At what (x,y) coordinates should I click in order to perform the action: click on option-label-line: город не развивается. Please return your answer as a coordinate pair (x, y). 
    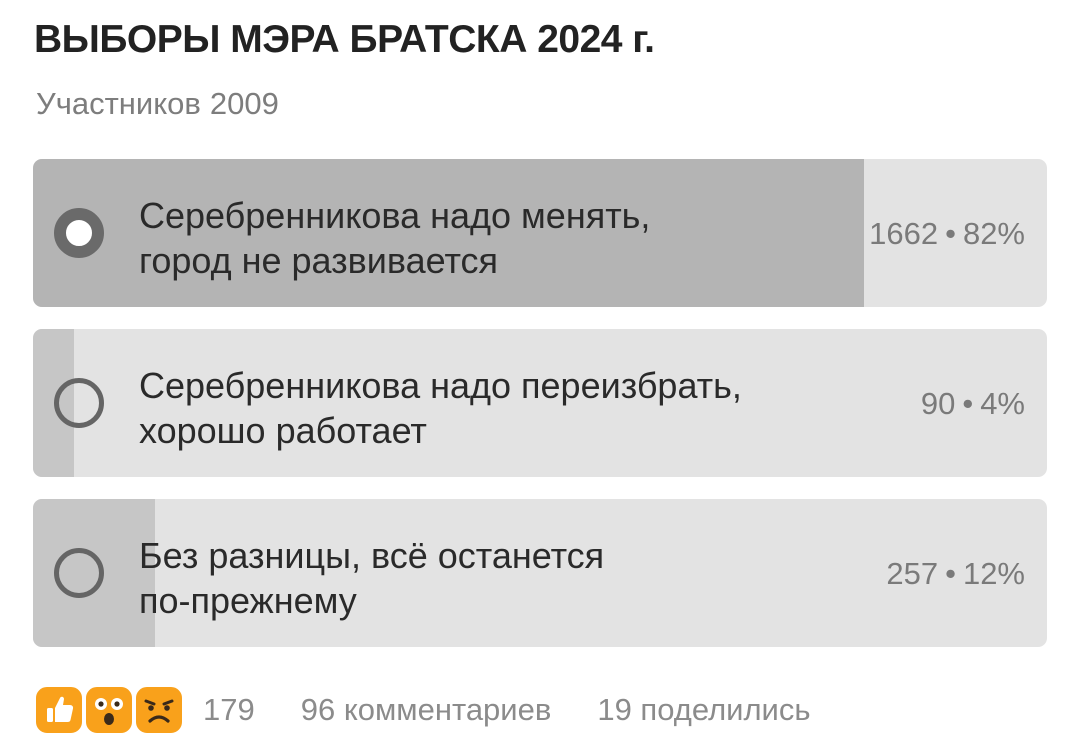
    Looking at the image, I should click on (319, 260).